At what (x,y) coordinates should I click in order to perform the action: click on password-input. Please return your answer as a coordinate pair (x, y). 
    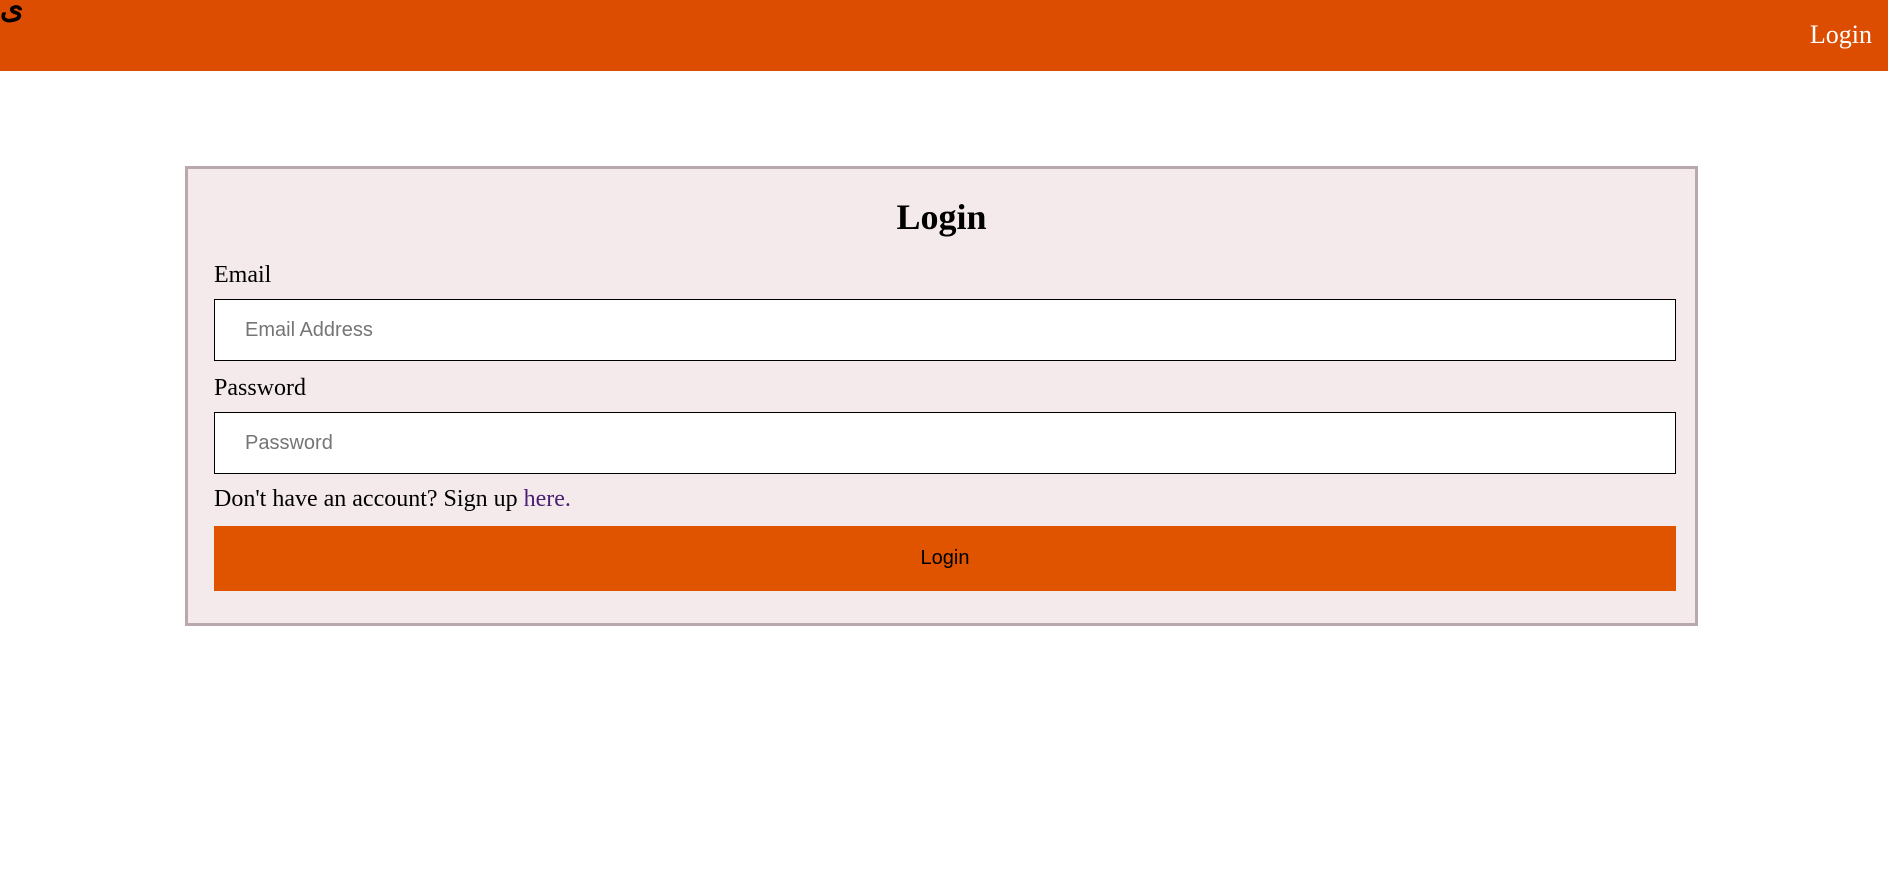
    Looking at the image, I should click on (945, 443).